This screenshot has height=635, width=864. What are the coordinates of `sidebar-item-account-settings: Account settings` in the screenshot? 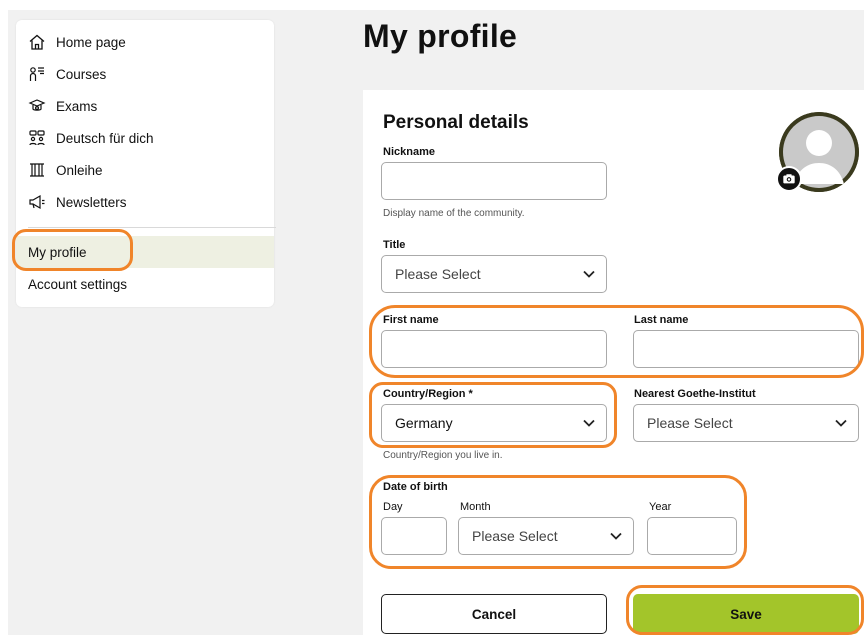 It's located at (77, 284).